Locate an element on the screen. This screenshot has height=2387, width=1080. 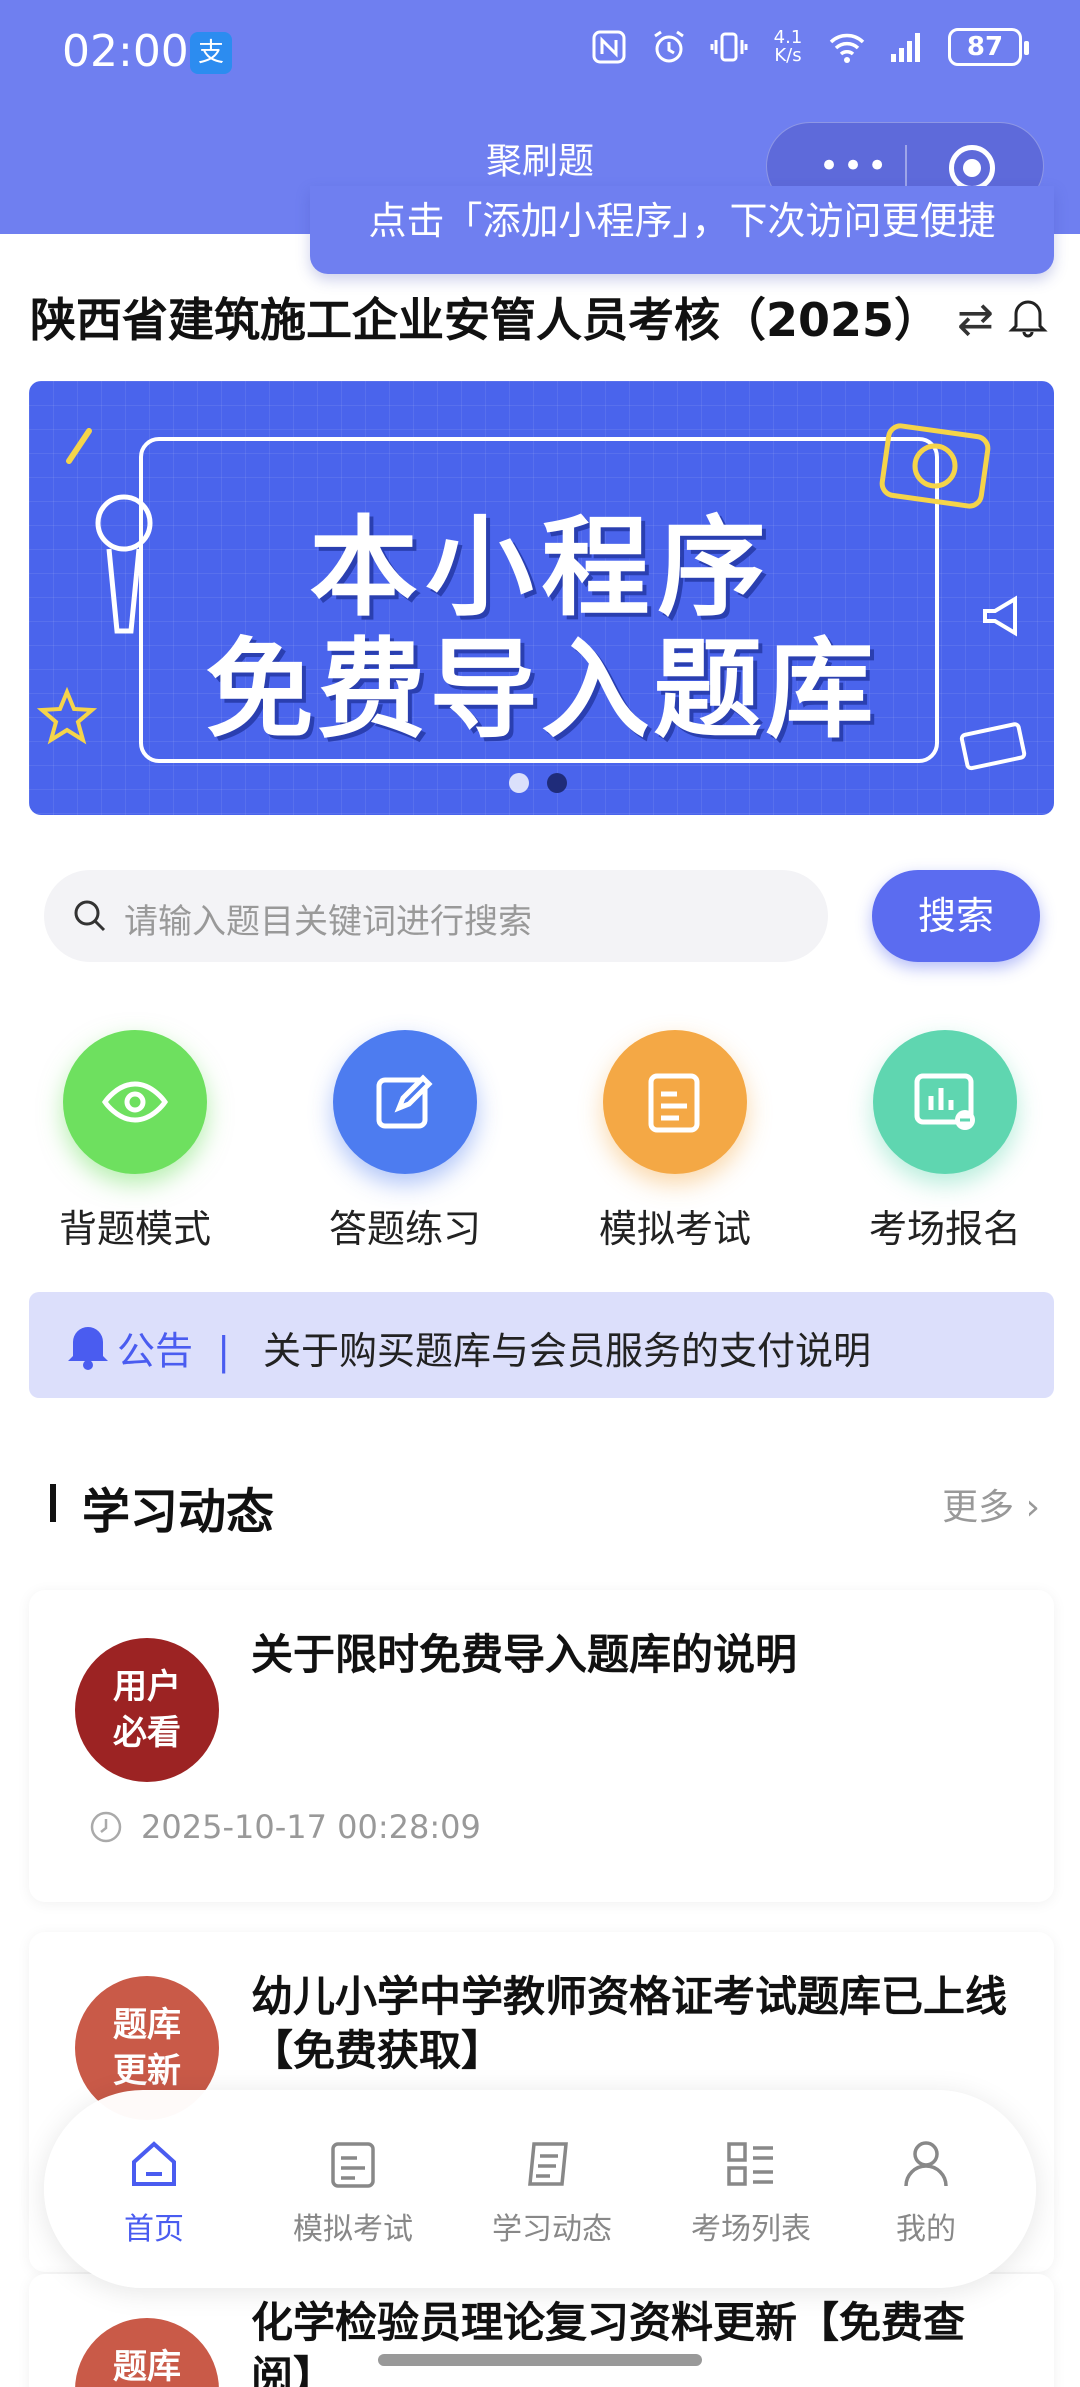
vibrate-icon is located at coordinates (729, 47).